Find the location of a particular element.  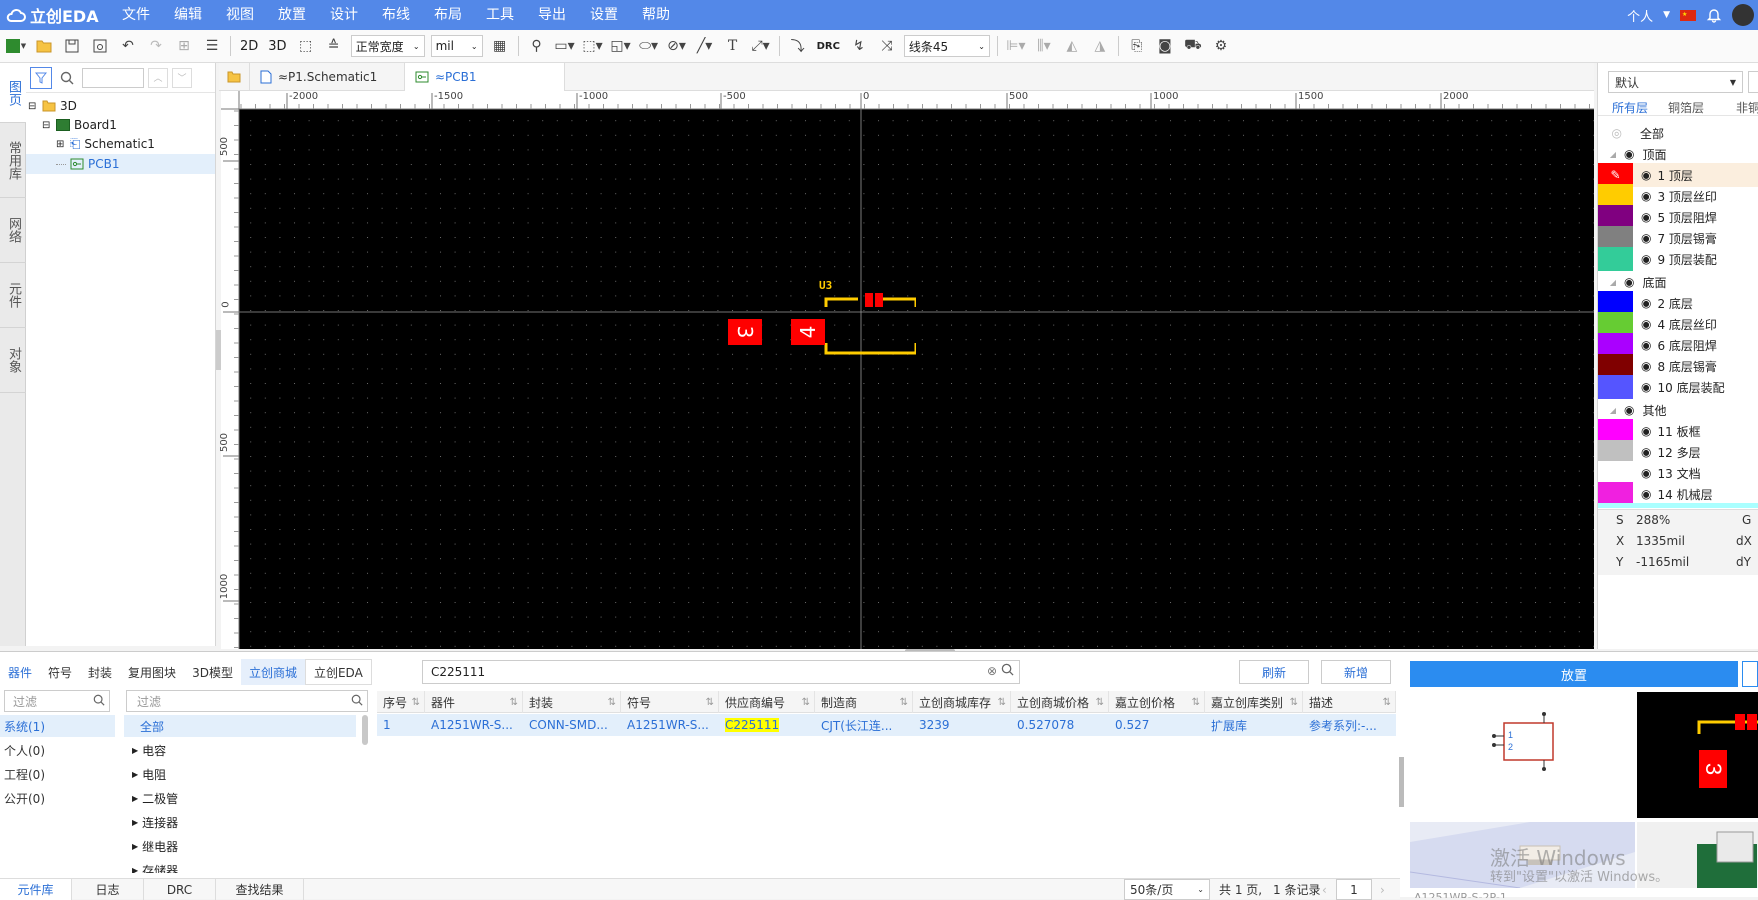

rail-tab-pages: 图页 is located at coordinates (13, 93).